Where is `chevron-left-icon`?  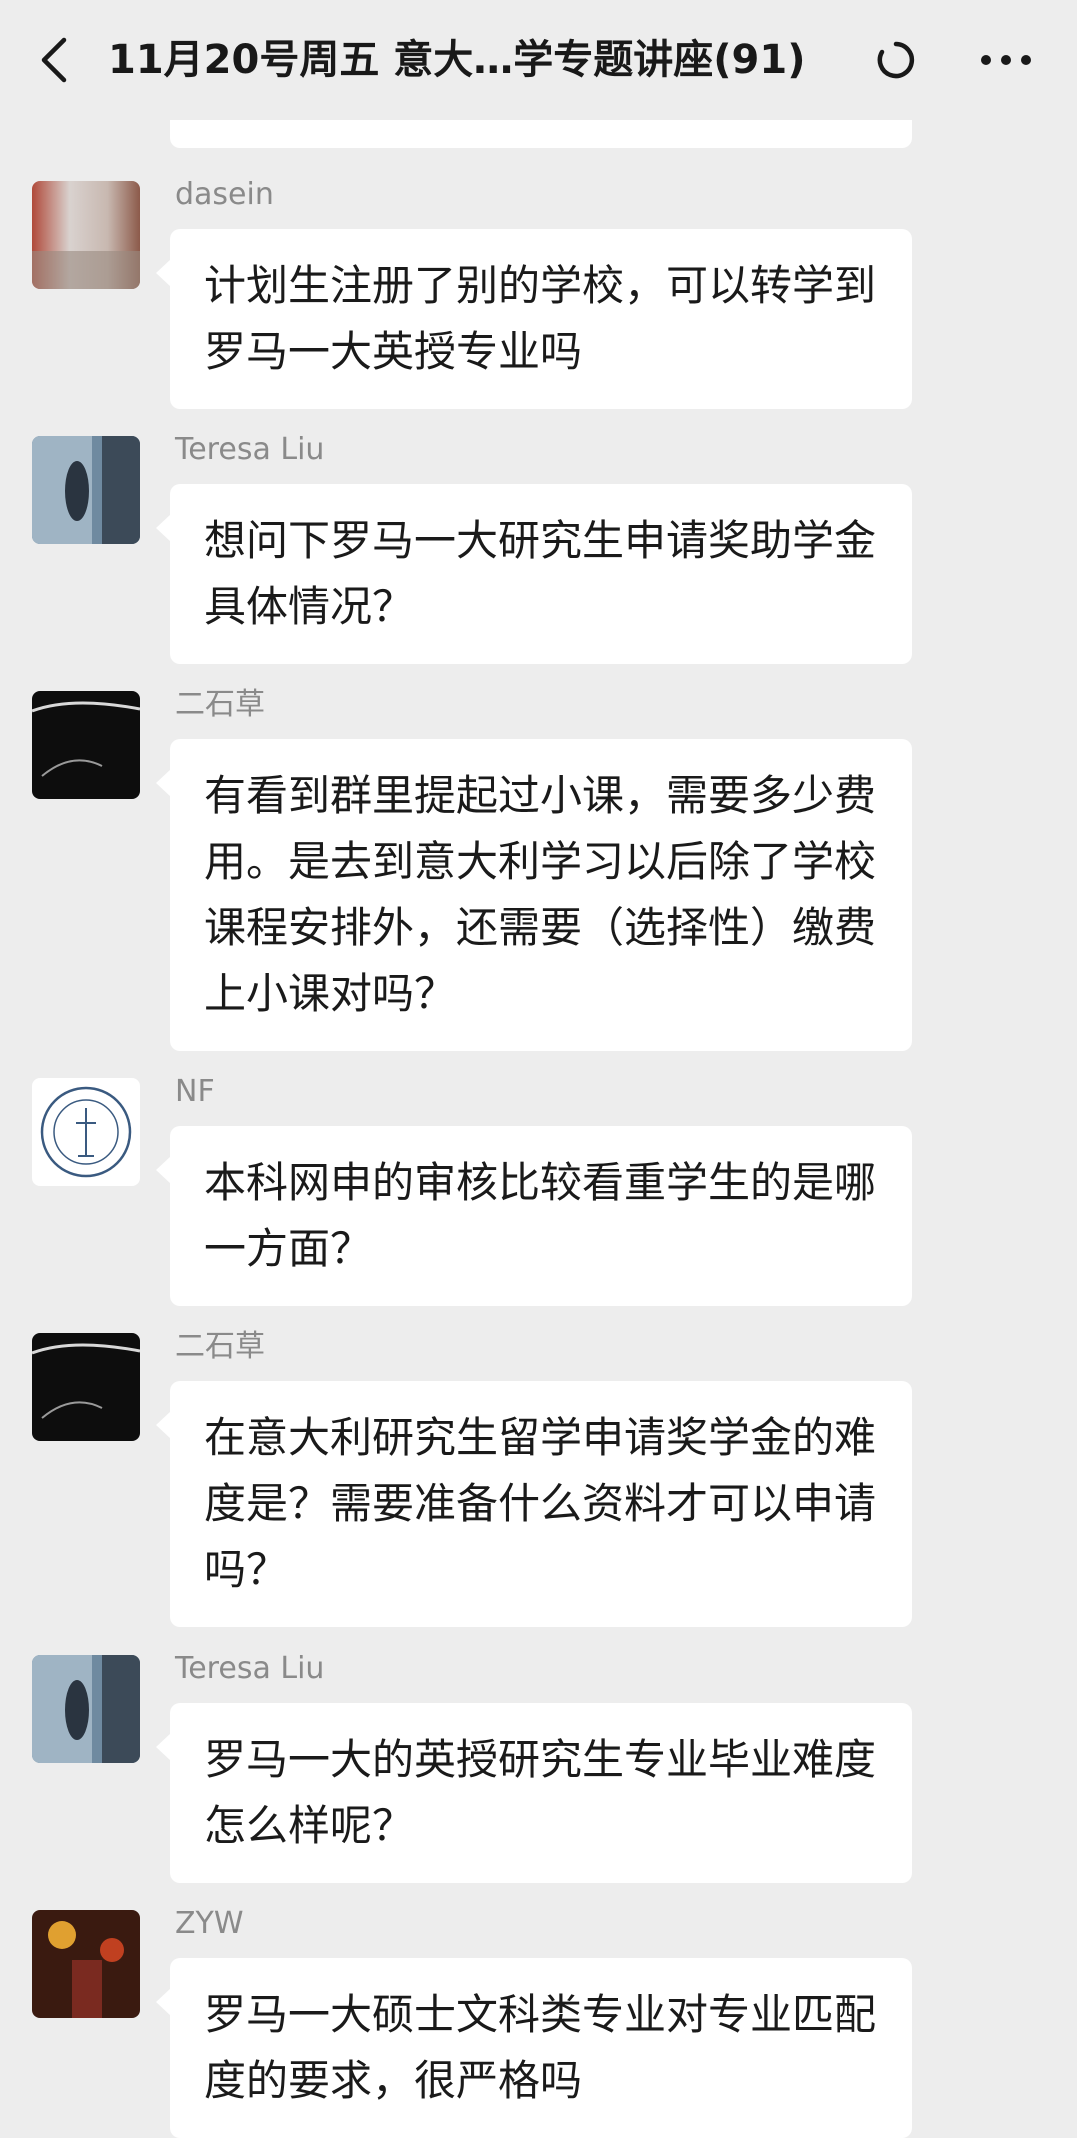 chevron-left-icon is located at coordinates (54, 60).